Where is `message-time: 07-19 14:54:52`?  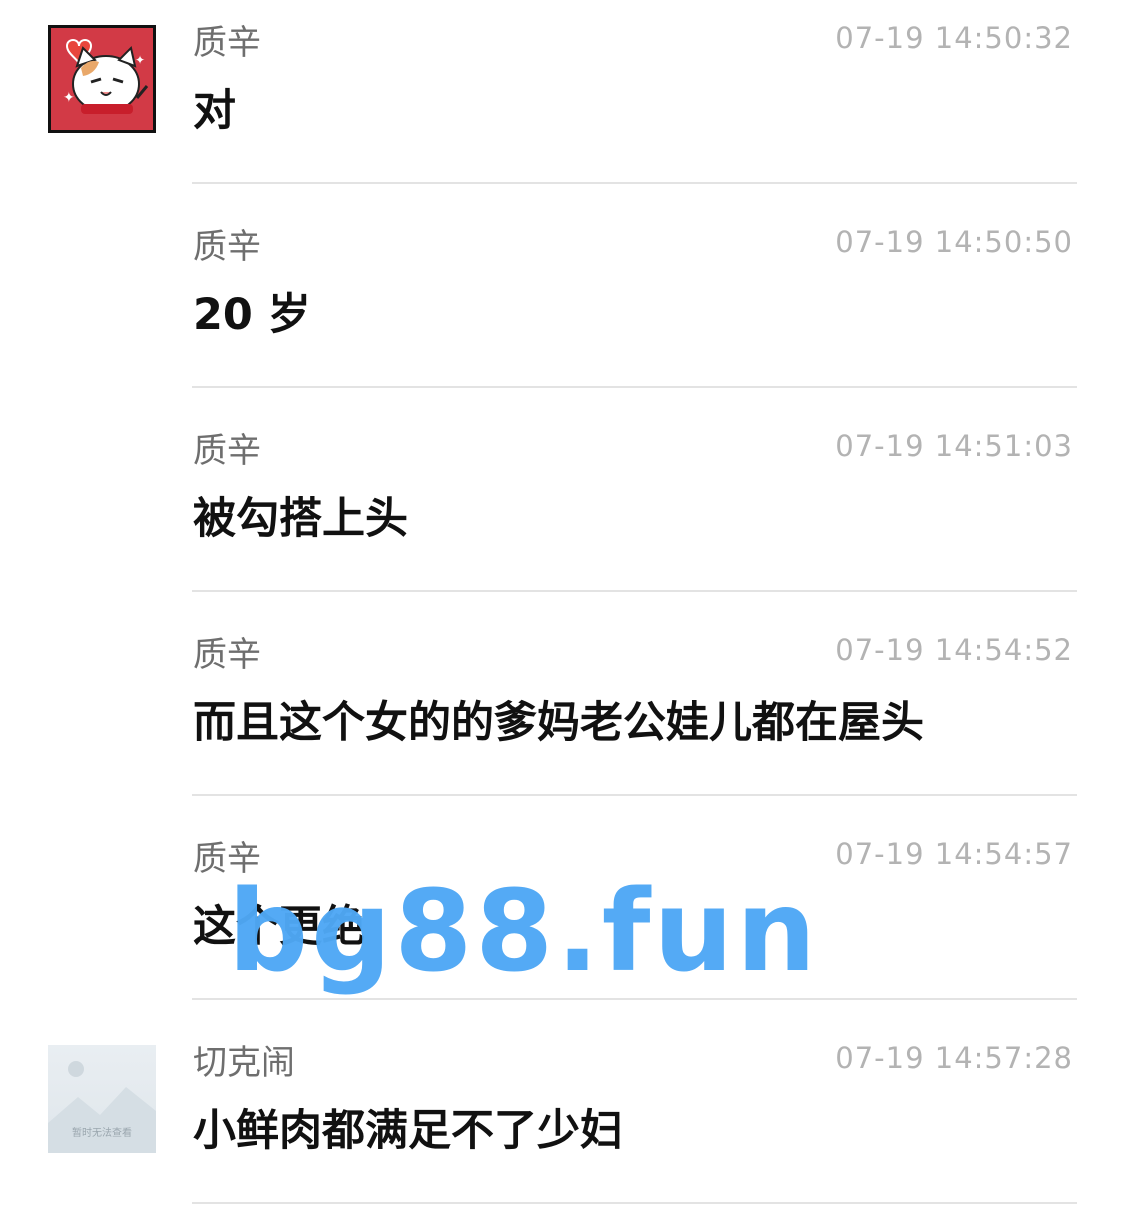
message-time: 07-19 14:54:52 is located at coordinates (954, 650).